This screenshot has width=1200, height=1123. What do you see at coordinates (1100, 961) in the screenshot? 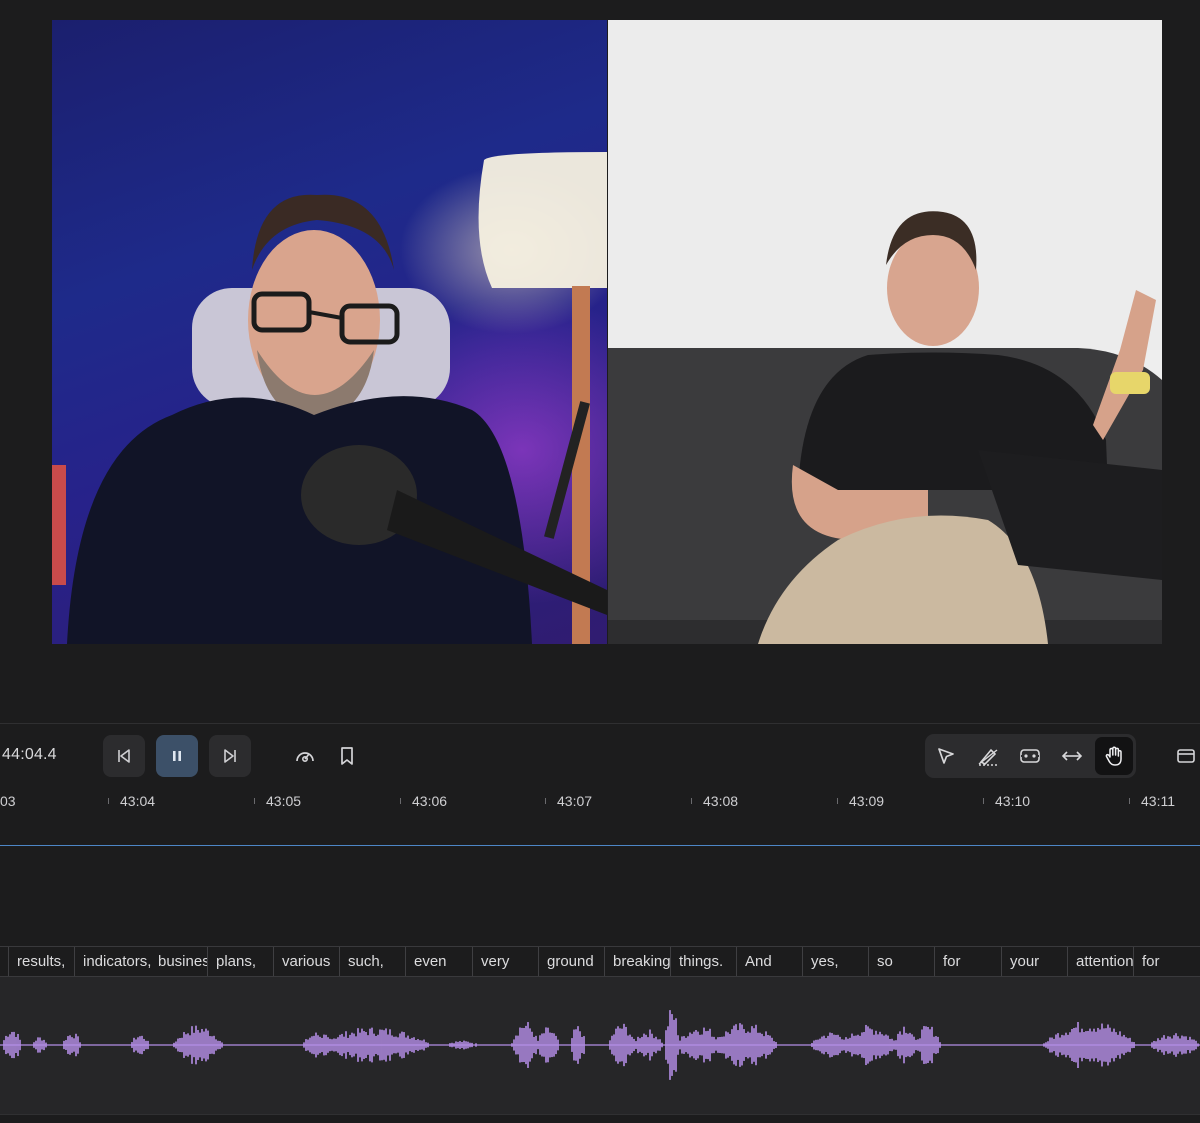
I see `transcript-word: attention` at bounding box center [1100, 961].